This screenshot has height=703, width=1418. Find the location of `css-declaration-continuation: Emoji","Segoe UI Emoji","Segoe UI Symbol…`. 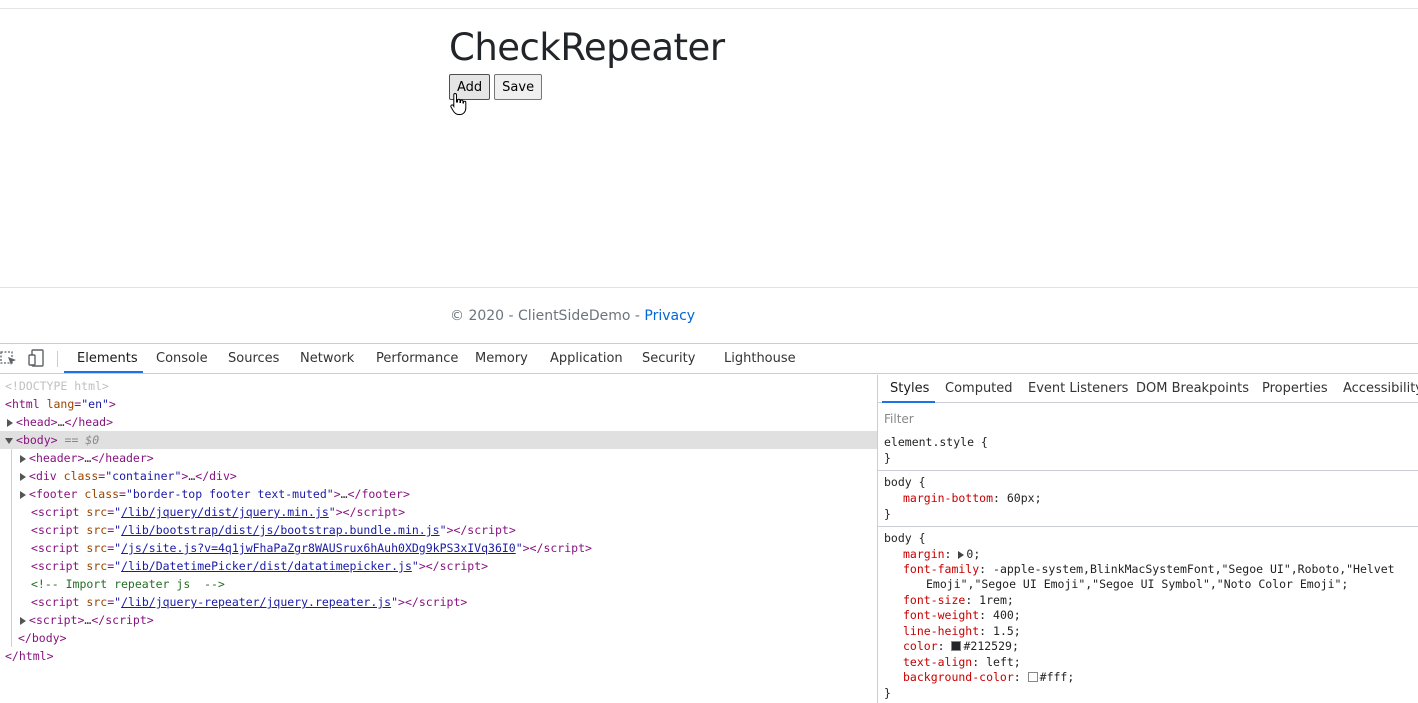

css-declaration-continuation: Emoji","Segoe UI Emoji","Segoe UI Symbol… is located at coordinates (1137, 584).